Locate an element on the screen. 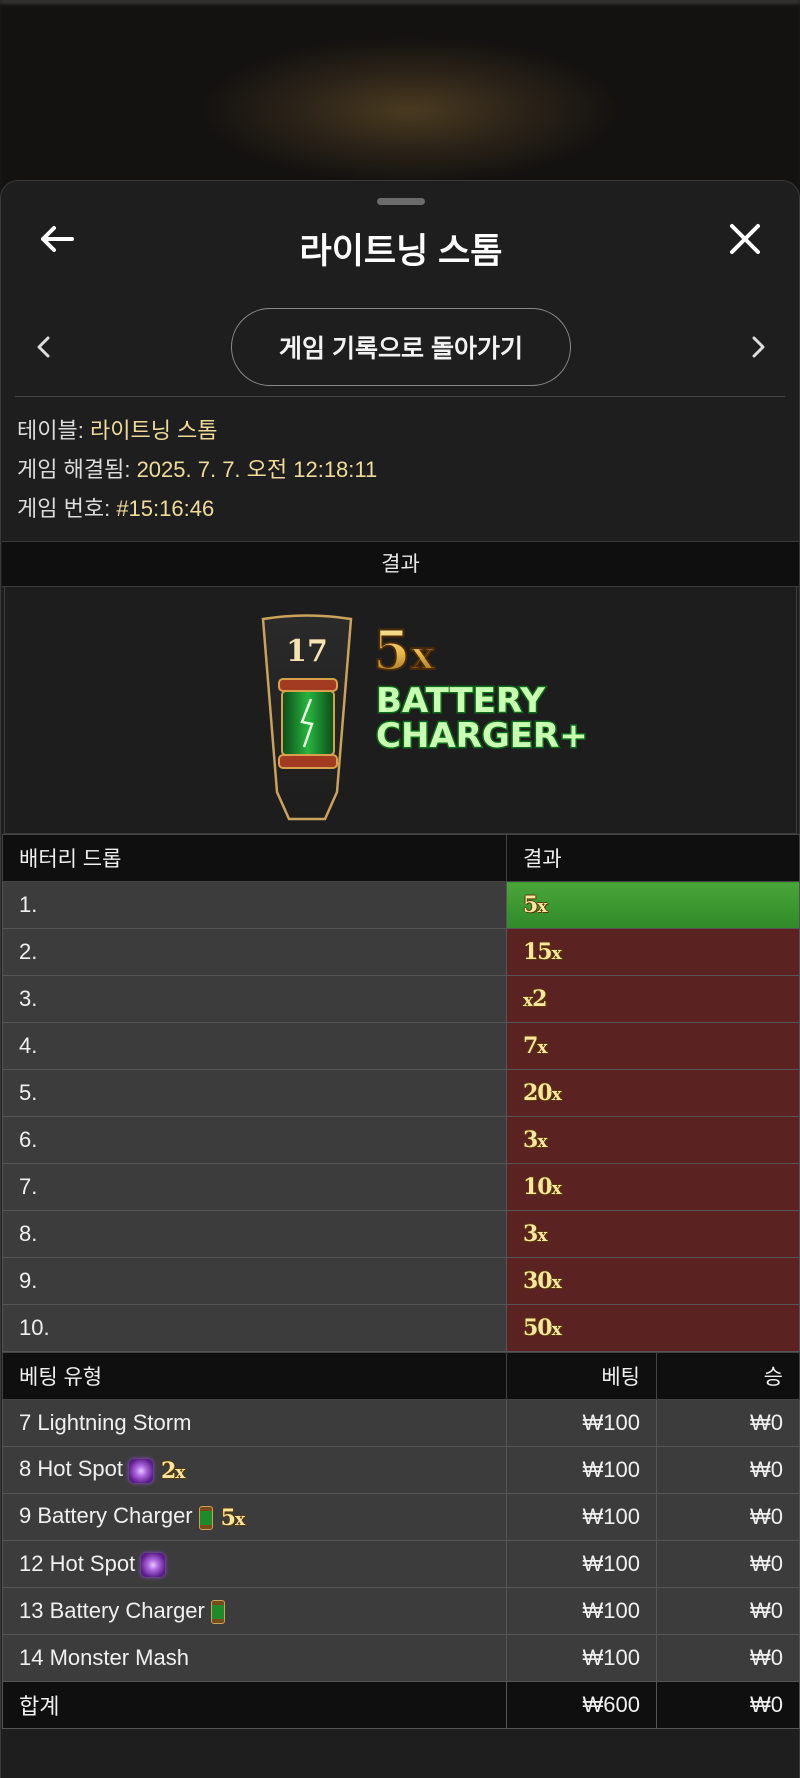  drop-index: 4. is located at coordinates (254, 1046).